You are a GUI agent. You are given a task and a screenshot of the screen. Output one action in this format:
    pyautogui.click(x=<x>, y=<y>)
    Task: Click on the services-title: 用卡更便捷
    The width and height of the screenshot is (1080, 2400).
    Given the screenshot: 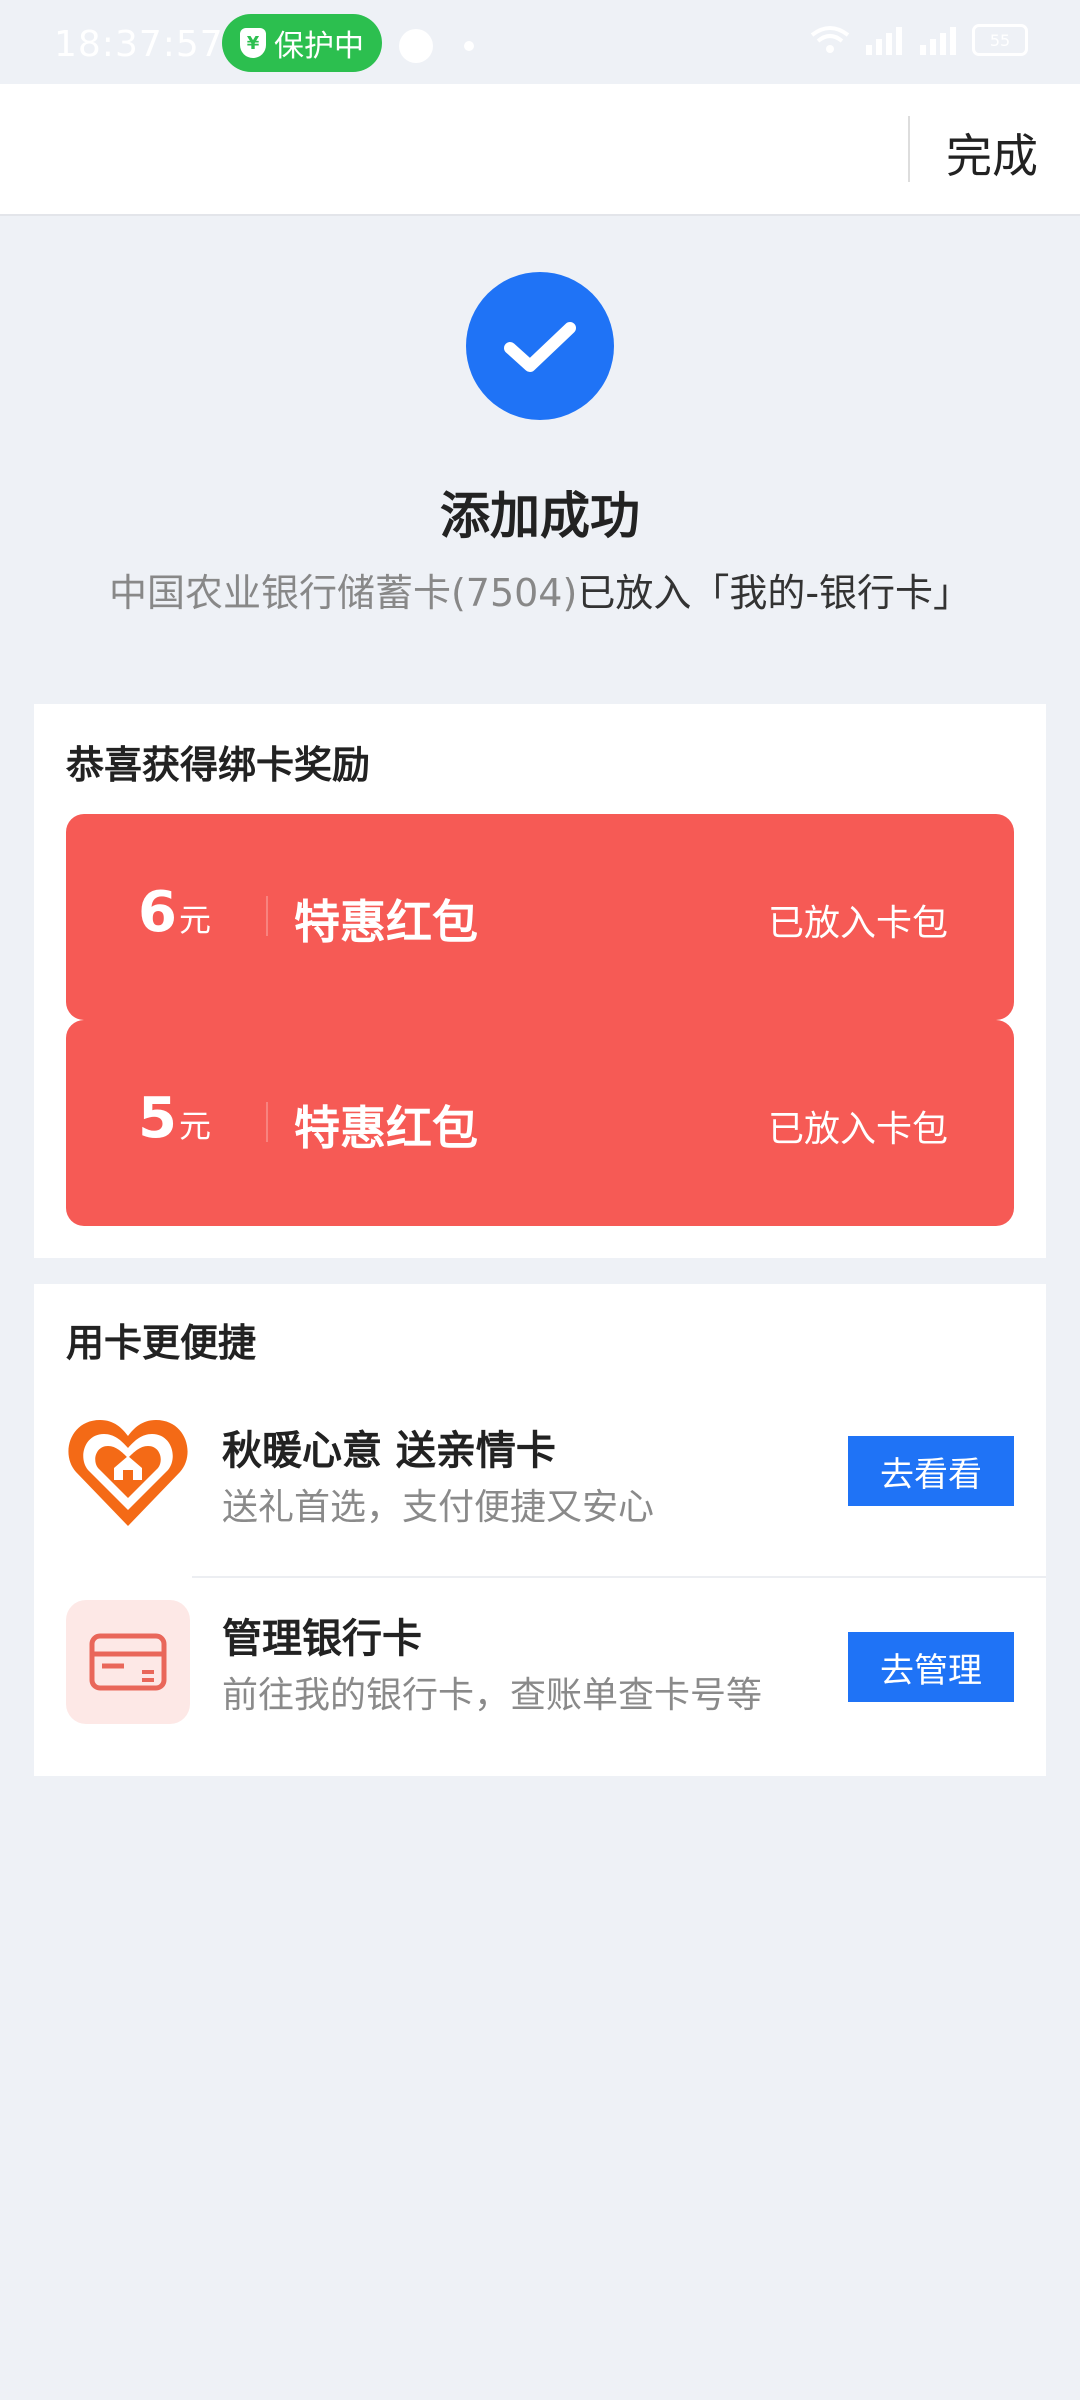 What is the action you would take?
    pyautogui.click(x=161, y=1343)
    